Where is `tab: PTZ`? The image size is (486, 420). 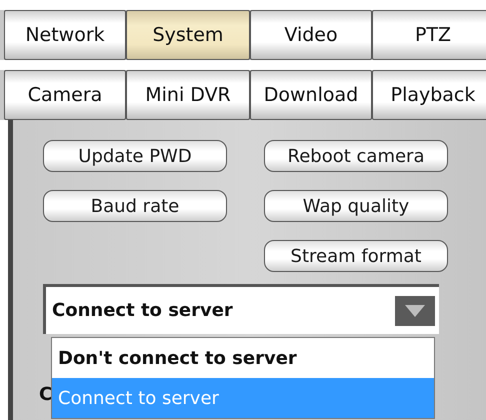
tab: PTZ is located at coordinates (429, 35).